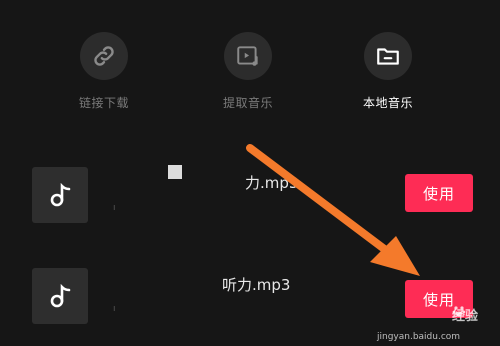 This screenshot has height=346, width=500. I want to click on tab-extract-music: 提取音乐, so click(248, 71).